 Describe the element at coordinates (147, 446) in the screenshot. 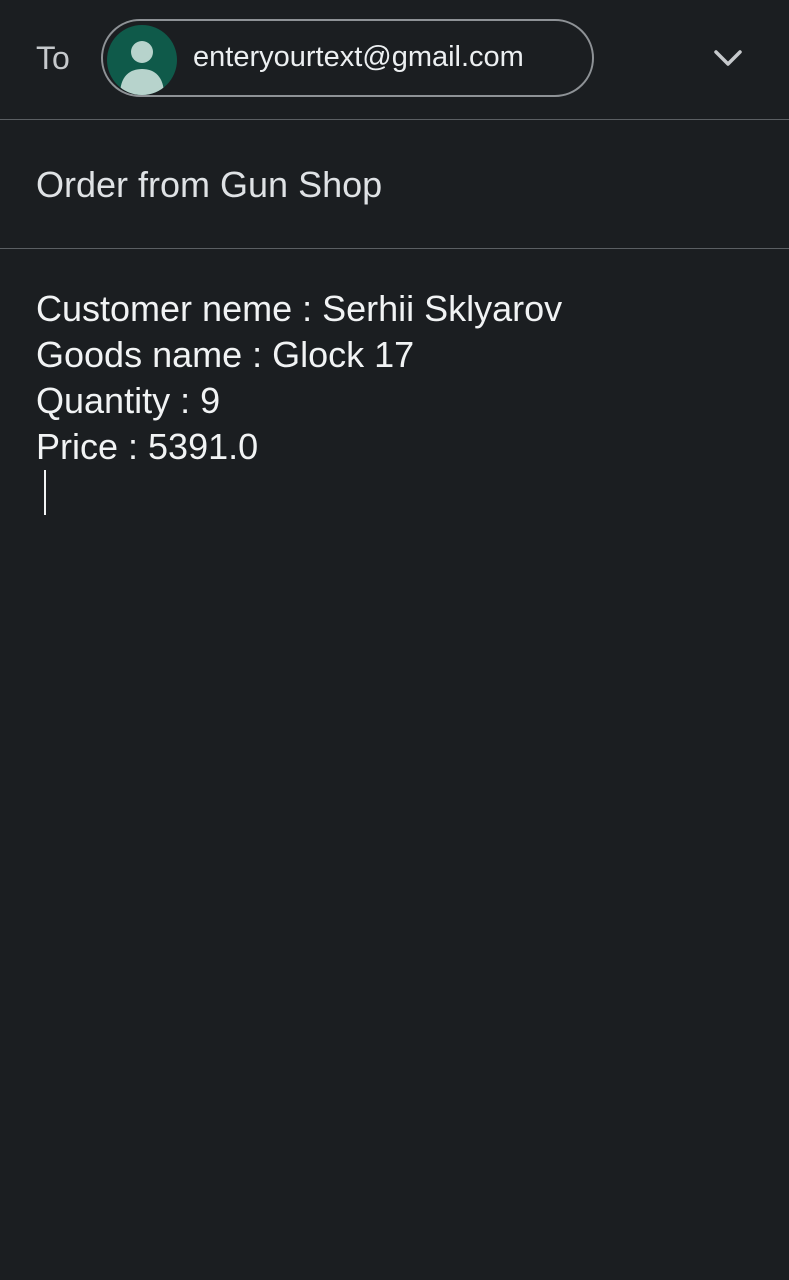

I see `body-line-price: Price : 5391.0` at that location.